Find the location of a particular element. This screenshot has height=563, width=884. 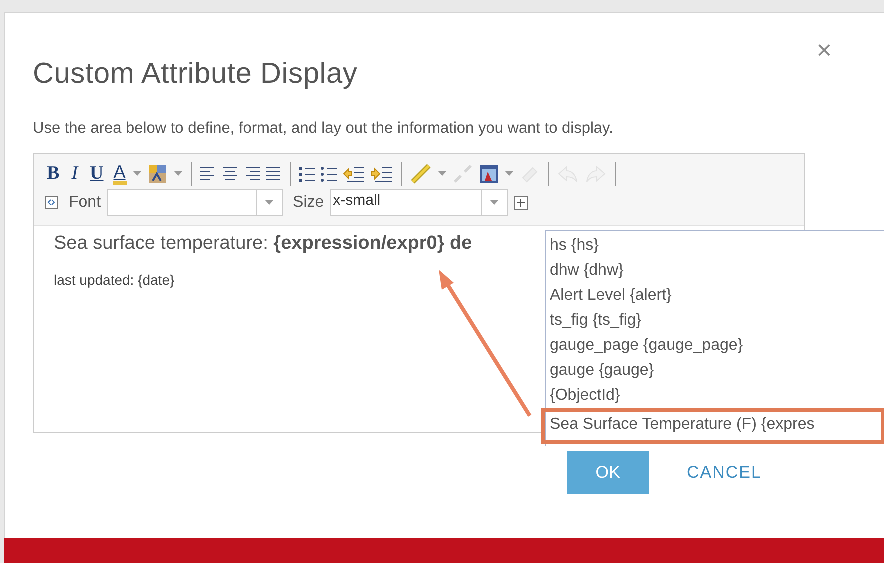

dialog-title: Custom Attribute Display is located at coordinates (195, 74).